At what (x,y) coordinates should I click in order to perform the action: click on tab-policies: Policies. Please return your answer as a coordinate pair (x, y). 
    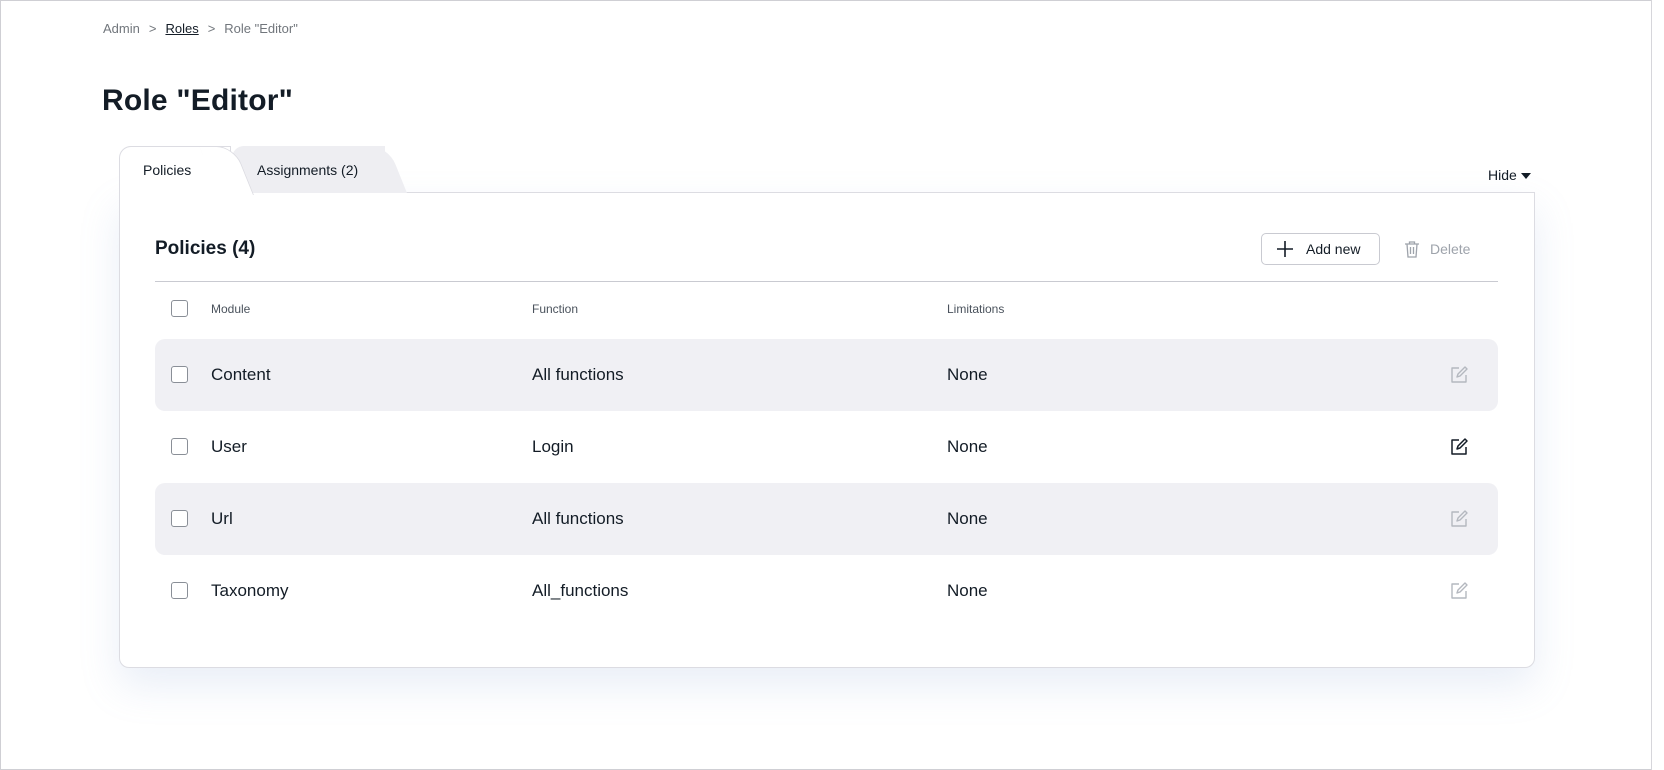
    Looking at the image, I should click on (175, 169).